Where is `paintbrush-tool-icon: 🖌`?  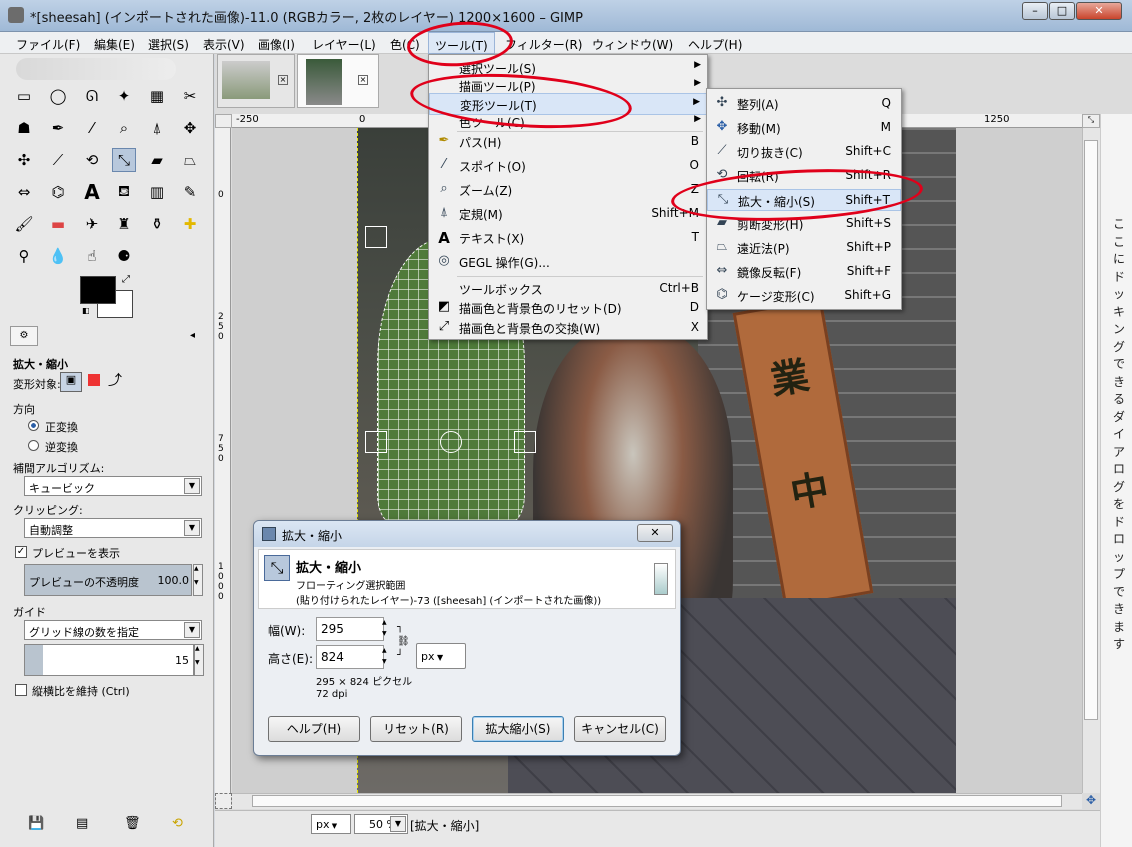 paintbrush-tool-icon: 🖌 is located at coordinates (24, 224).